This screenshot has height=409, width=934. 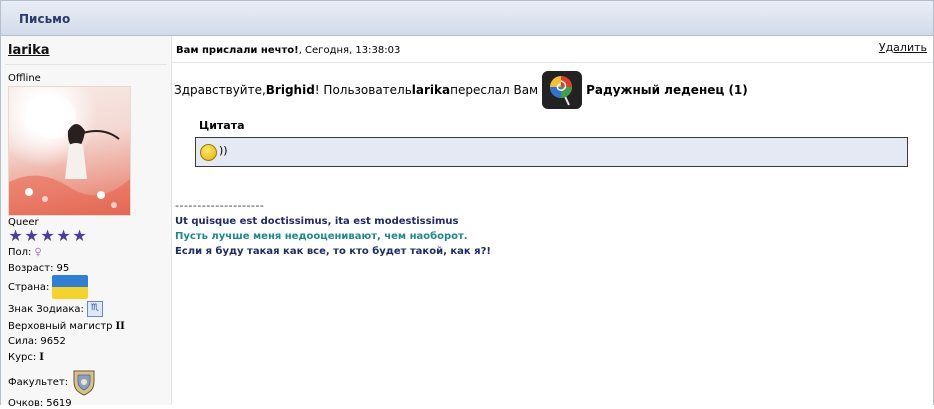 What do you see at coordinates (31, 268) in the screenshot?
I see `age-label: Возраст:` at bounding box center [31, 268].